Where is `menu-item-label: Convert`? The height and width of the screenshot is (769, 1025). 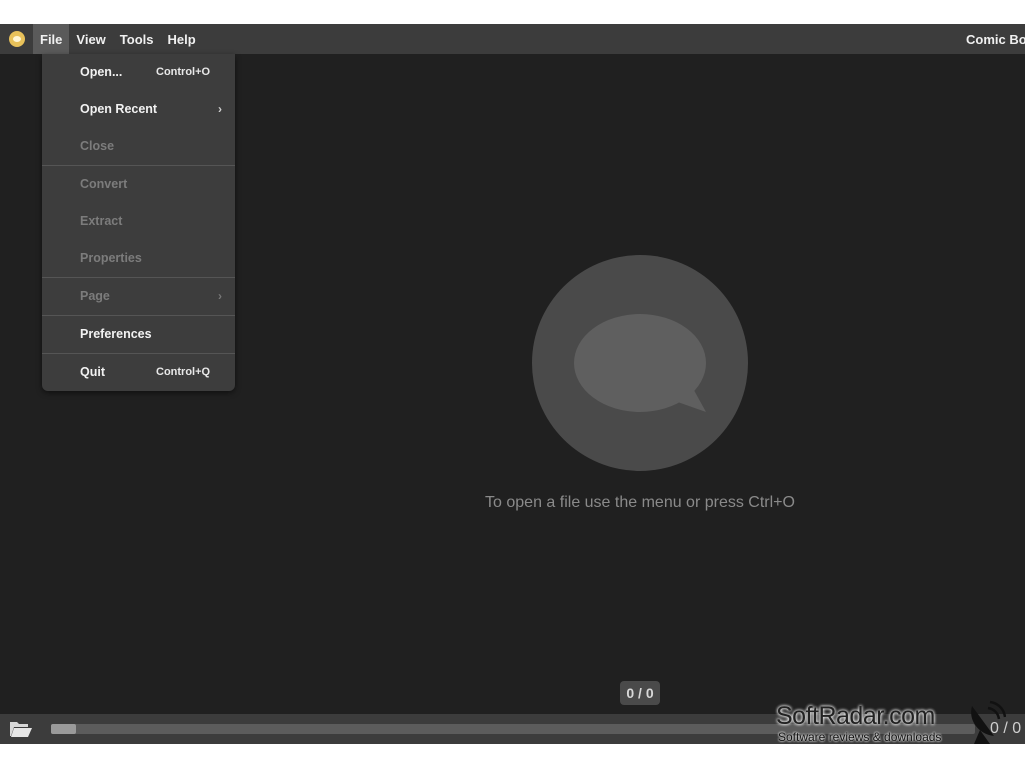
menu-item-label: Convert is located at coordinates (104, 184).